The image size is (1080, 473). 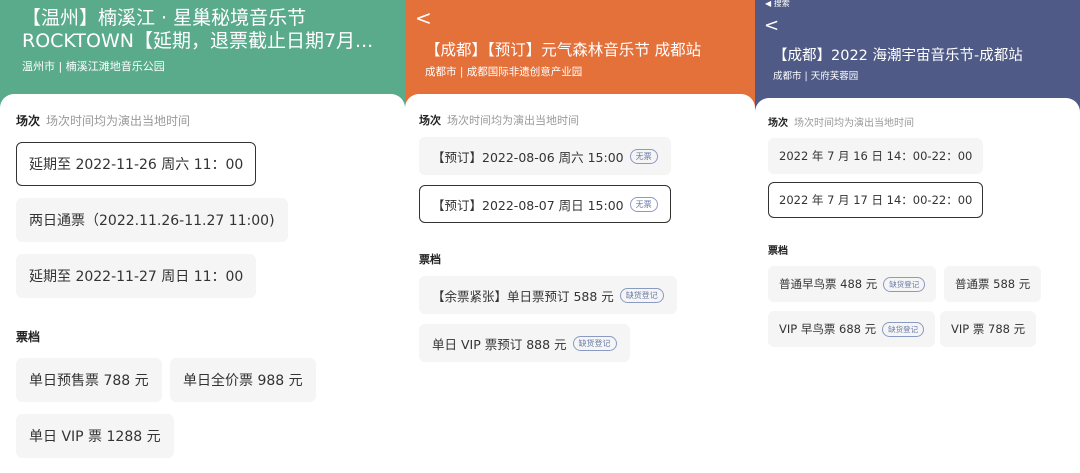 I want to click on session-option: 2022 年 7 月 16 日 14：00-22：00, so click(x=876, y=156).